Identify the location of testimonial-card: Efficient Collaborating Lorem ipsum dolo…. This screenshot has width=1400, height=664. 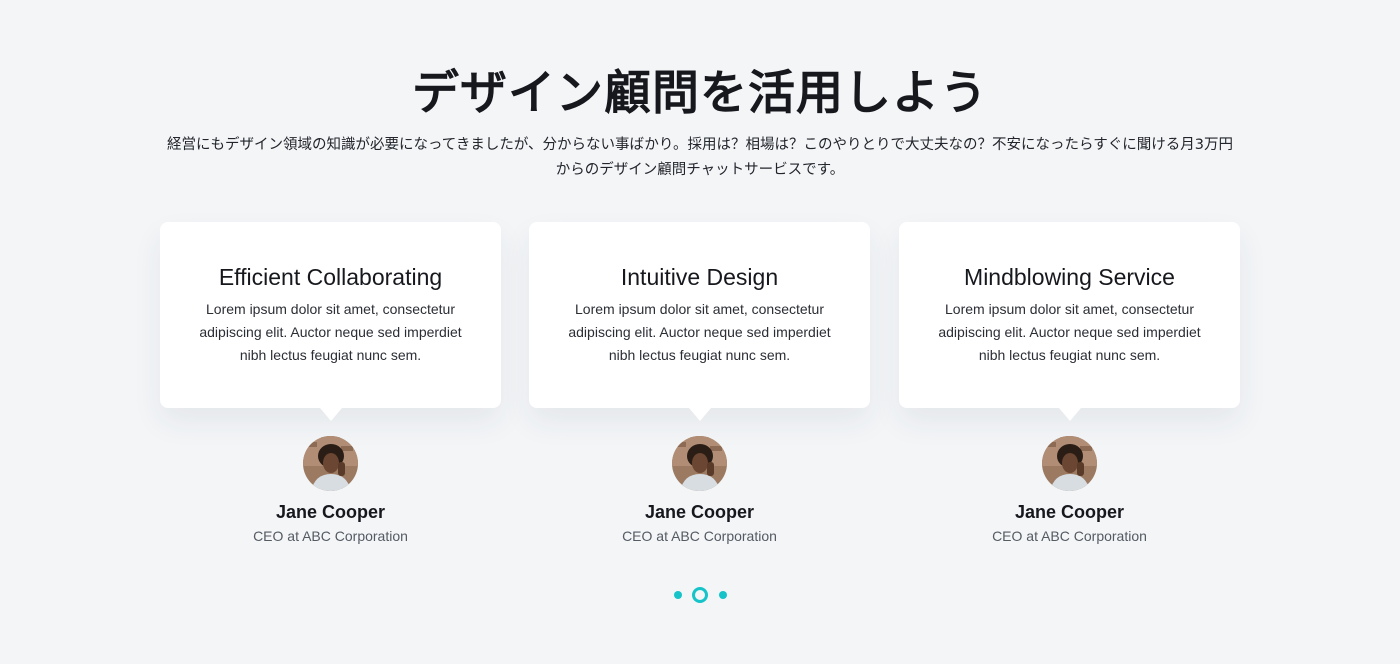
(330, 321).